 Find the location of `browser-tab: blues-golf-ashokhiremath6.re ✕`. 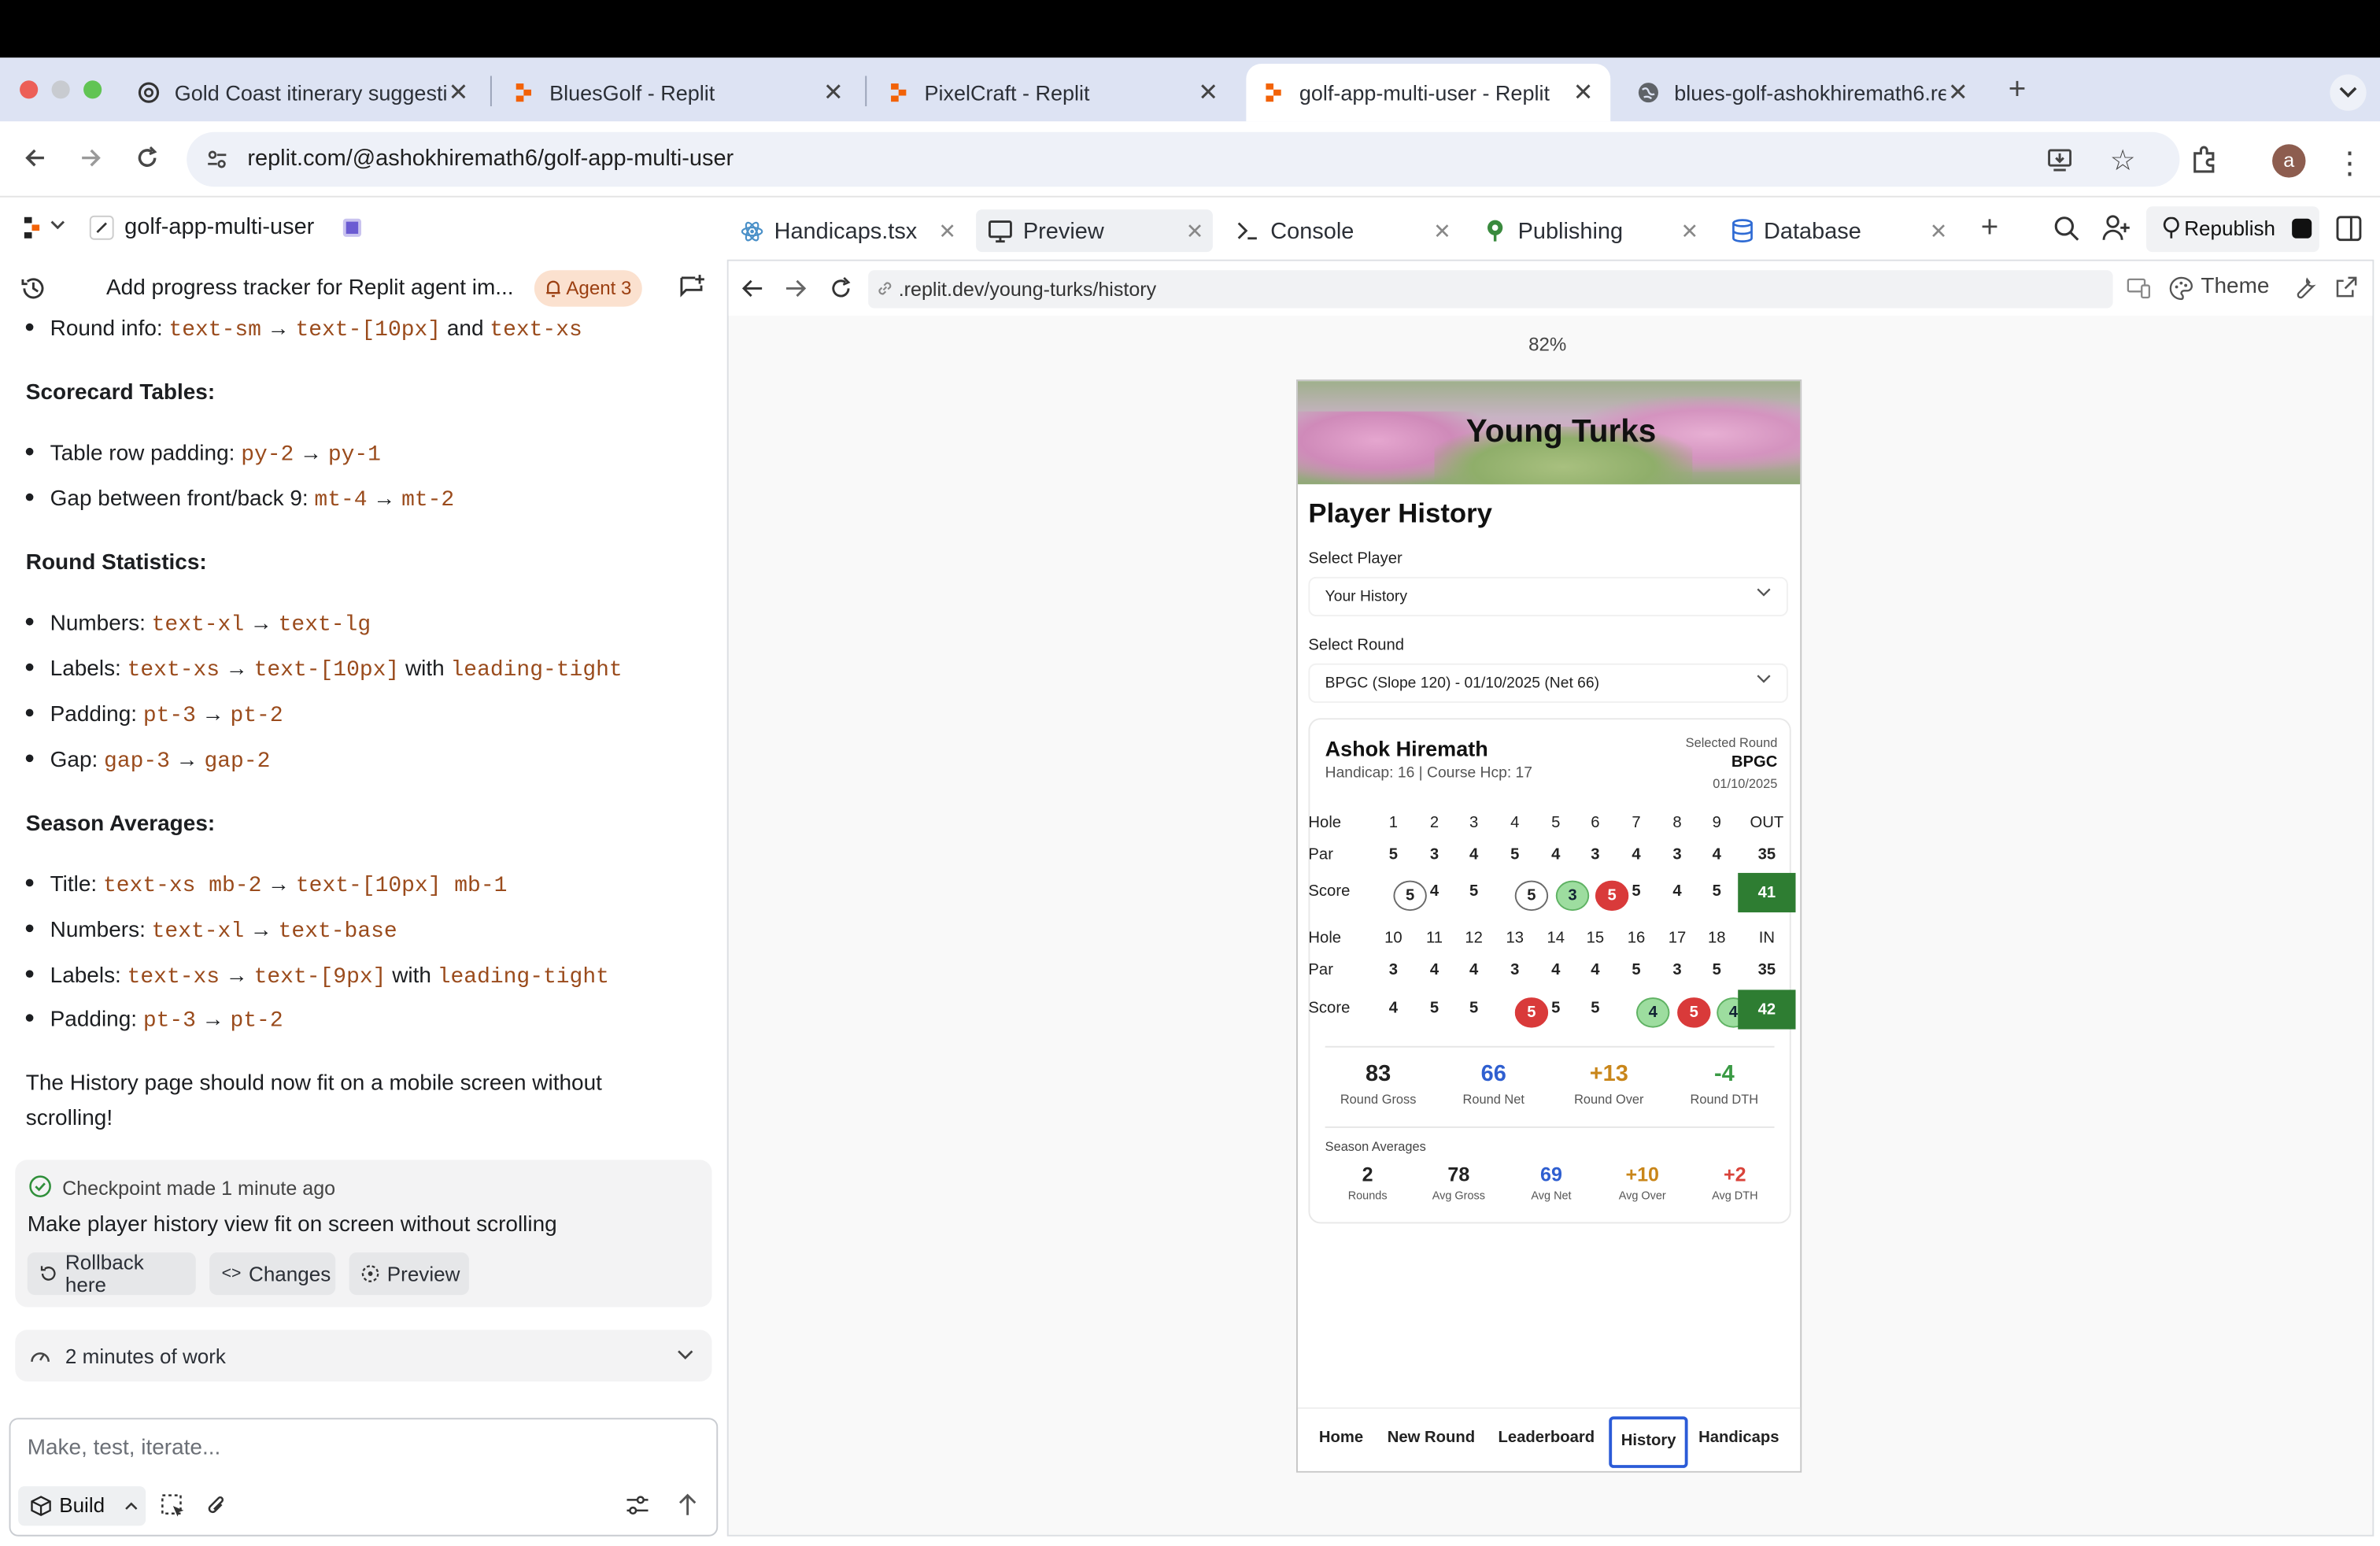

browser-tab: blues-golf-ashokhiremath6.re ✕ is located at coordinates (1804, 93).